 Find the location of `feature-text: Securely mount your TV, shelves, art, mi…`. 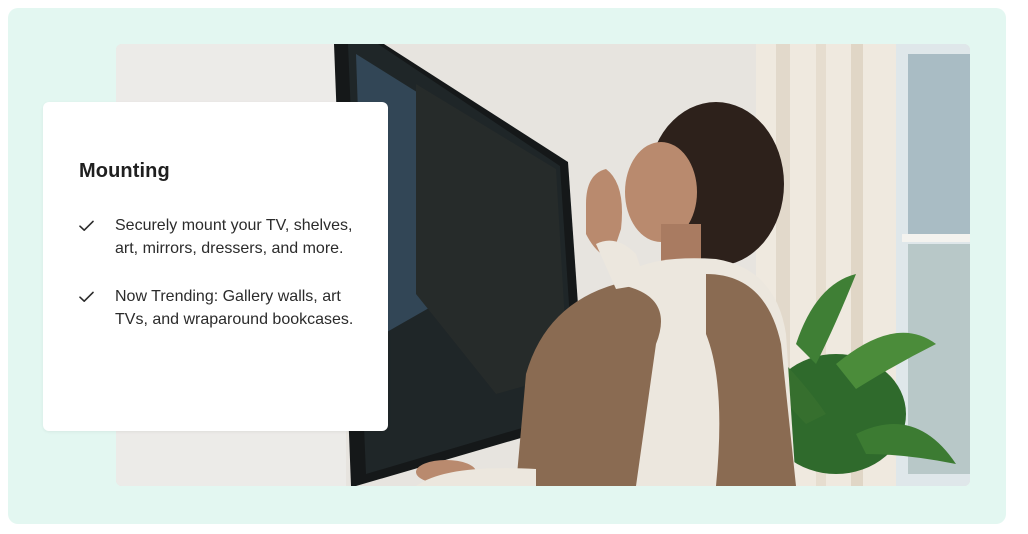

feature-text: Securely mount your TV, shelves, art, mi… is located at coordinates (234, 237).